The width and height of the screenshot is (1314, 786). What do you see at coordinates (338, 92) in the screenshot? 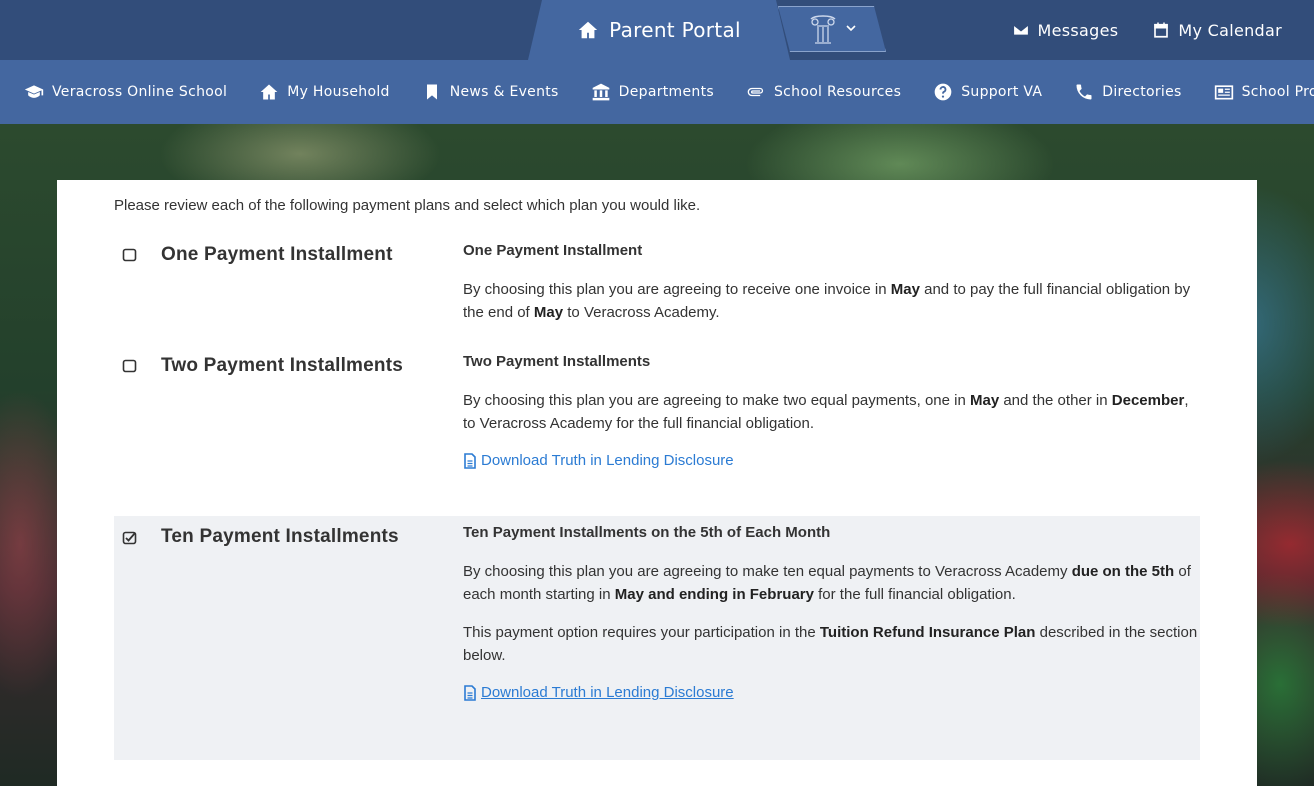
I see `nav-item-label: My Household` at bounding box center [338, 92].